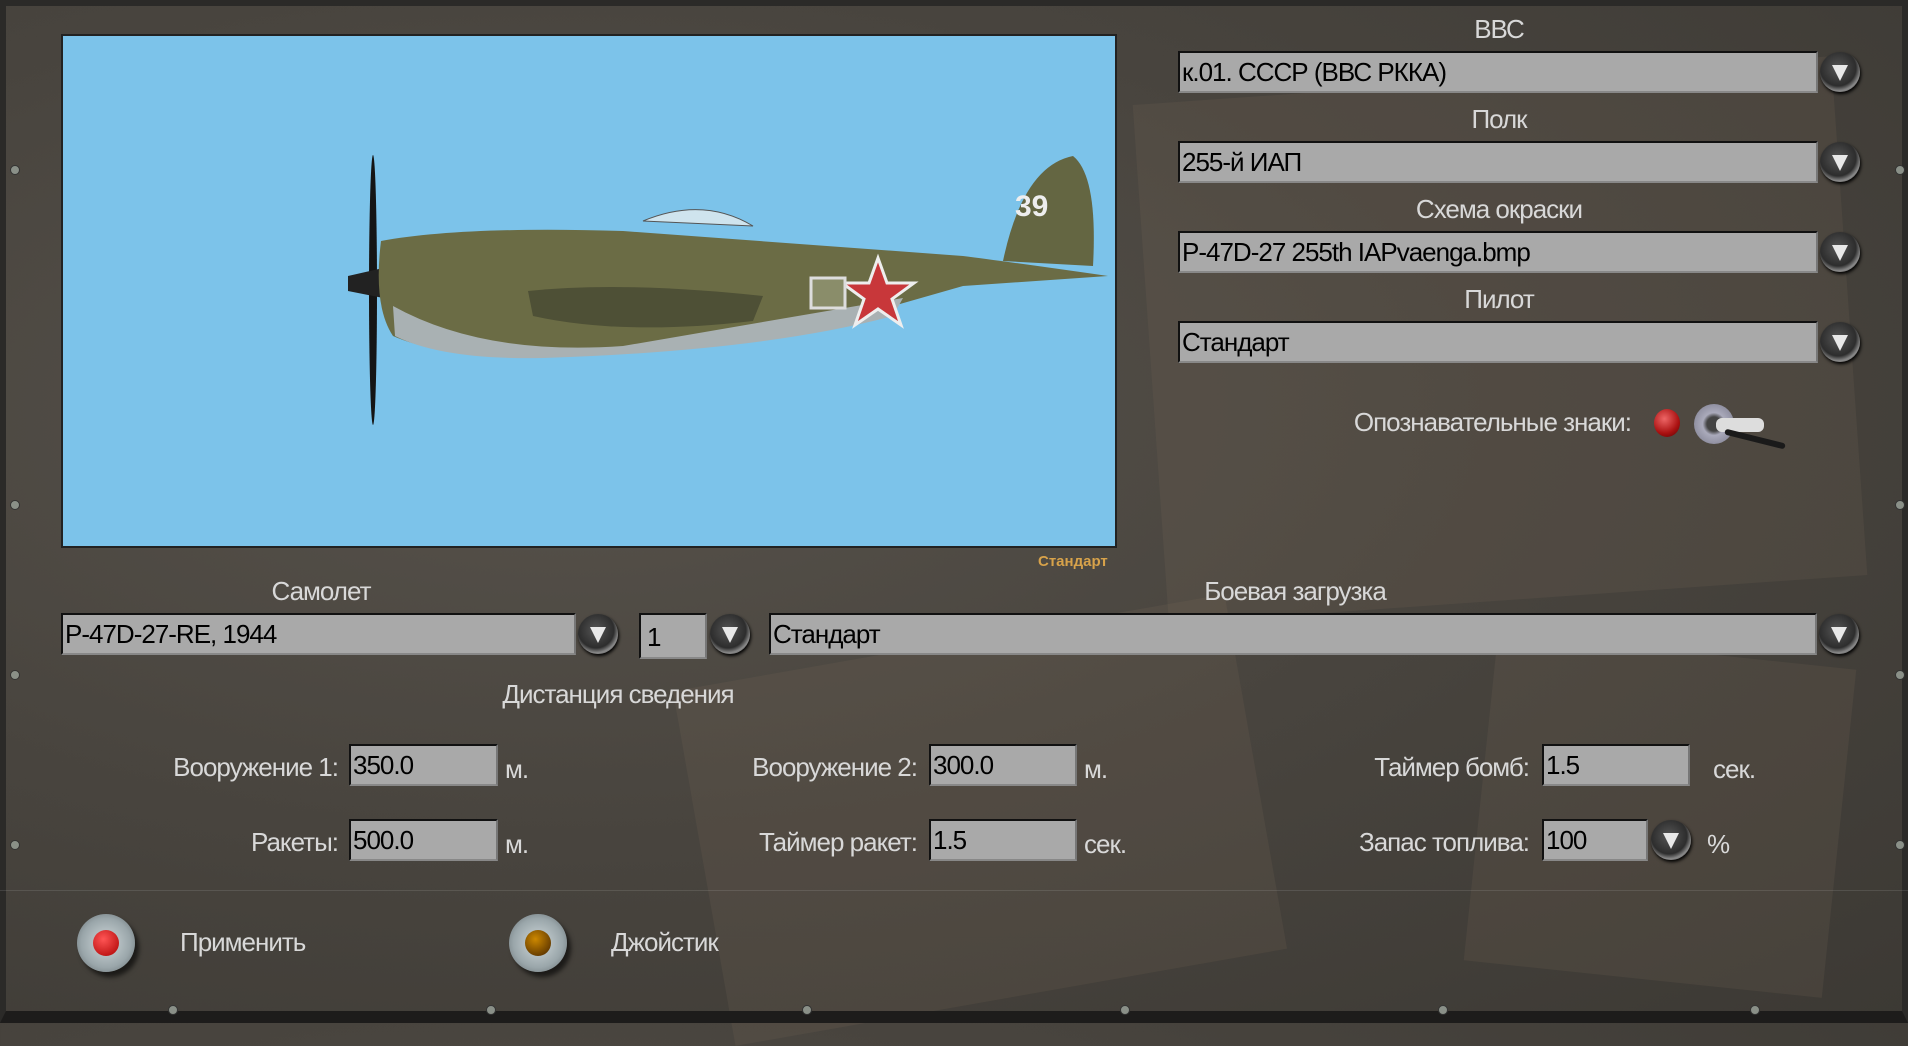  Describe the element at coordinates (1444, 842) in the screenshot. I see `fuel-label: Запас топлива:` at that location.